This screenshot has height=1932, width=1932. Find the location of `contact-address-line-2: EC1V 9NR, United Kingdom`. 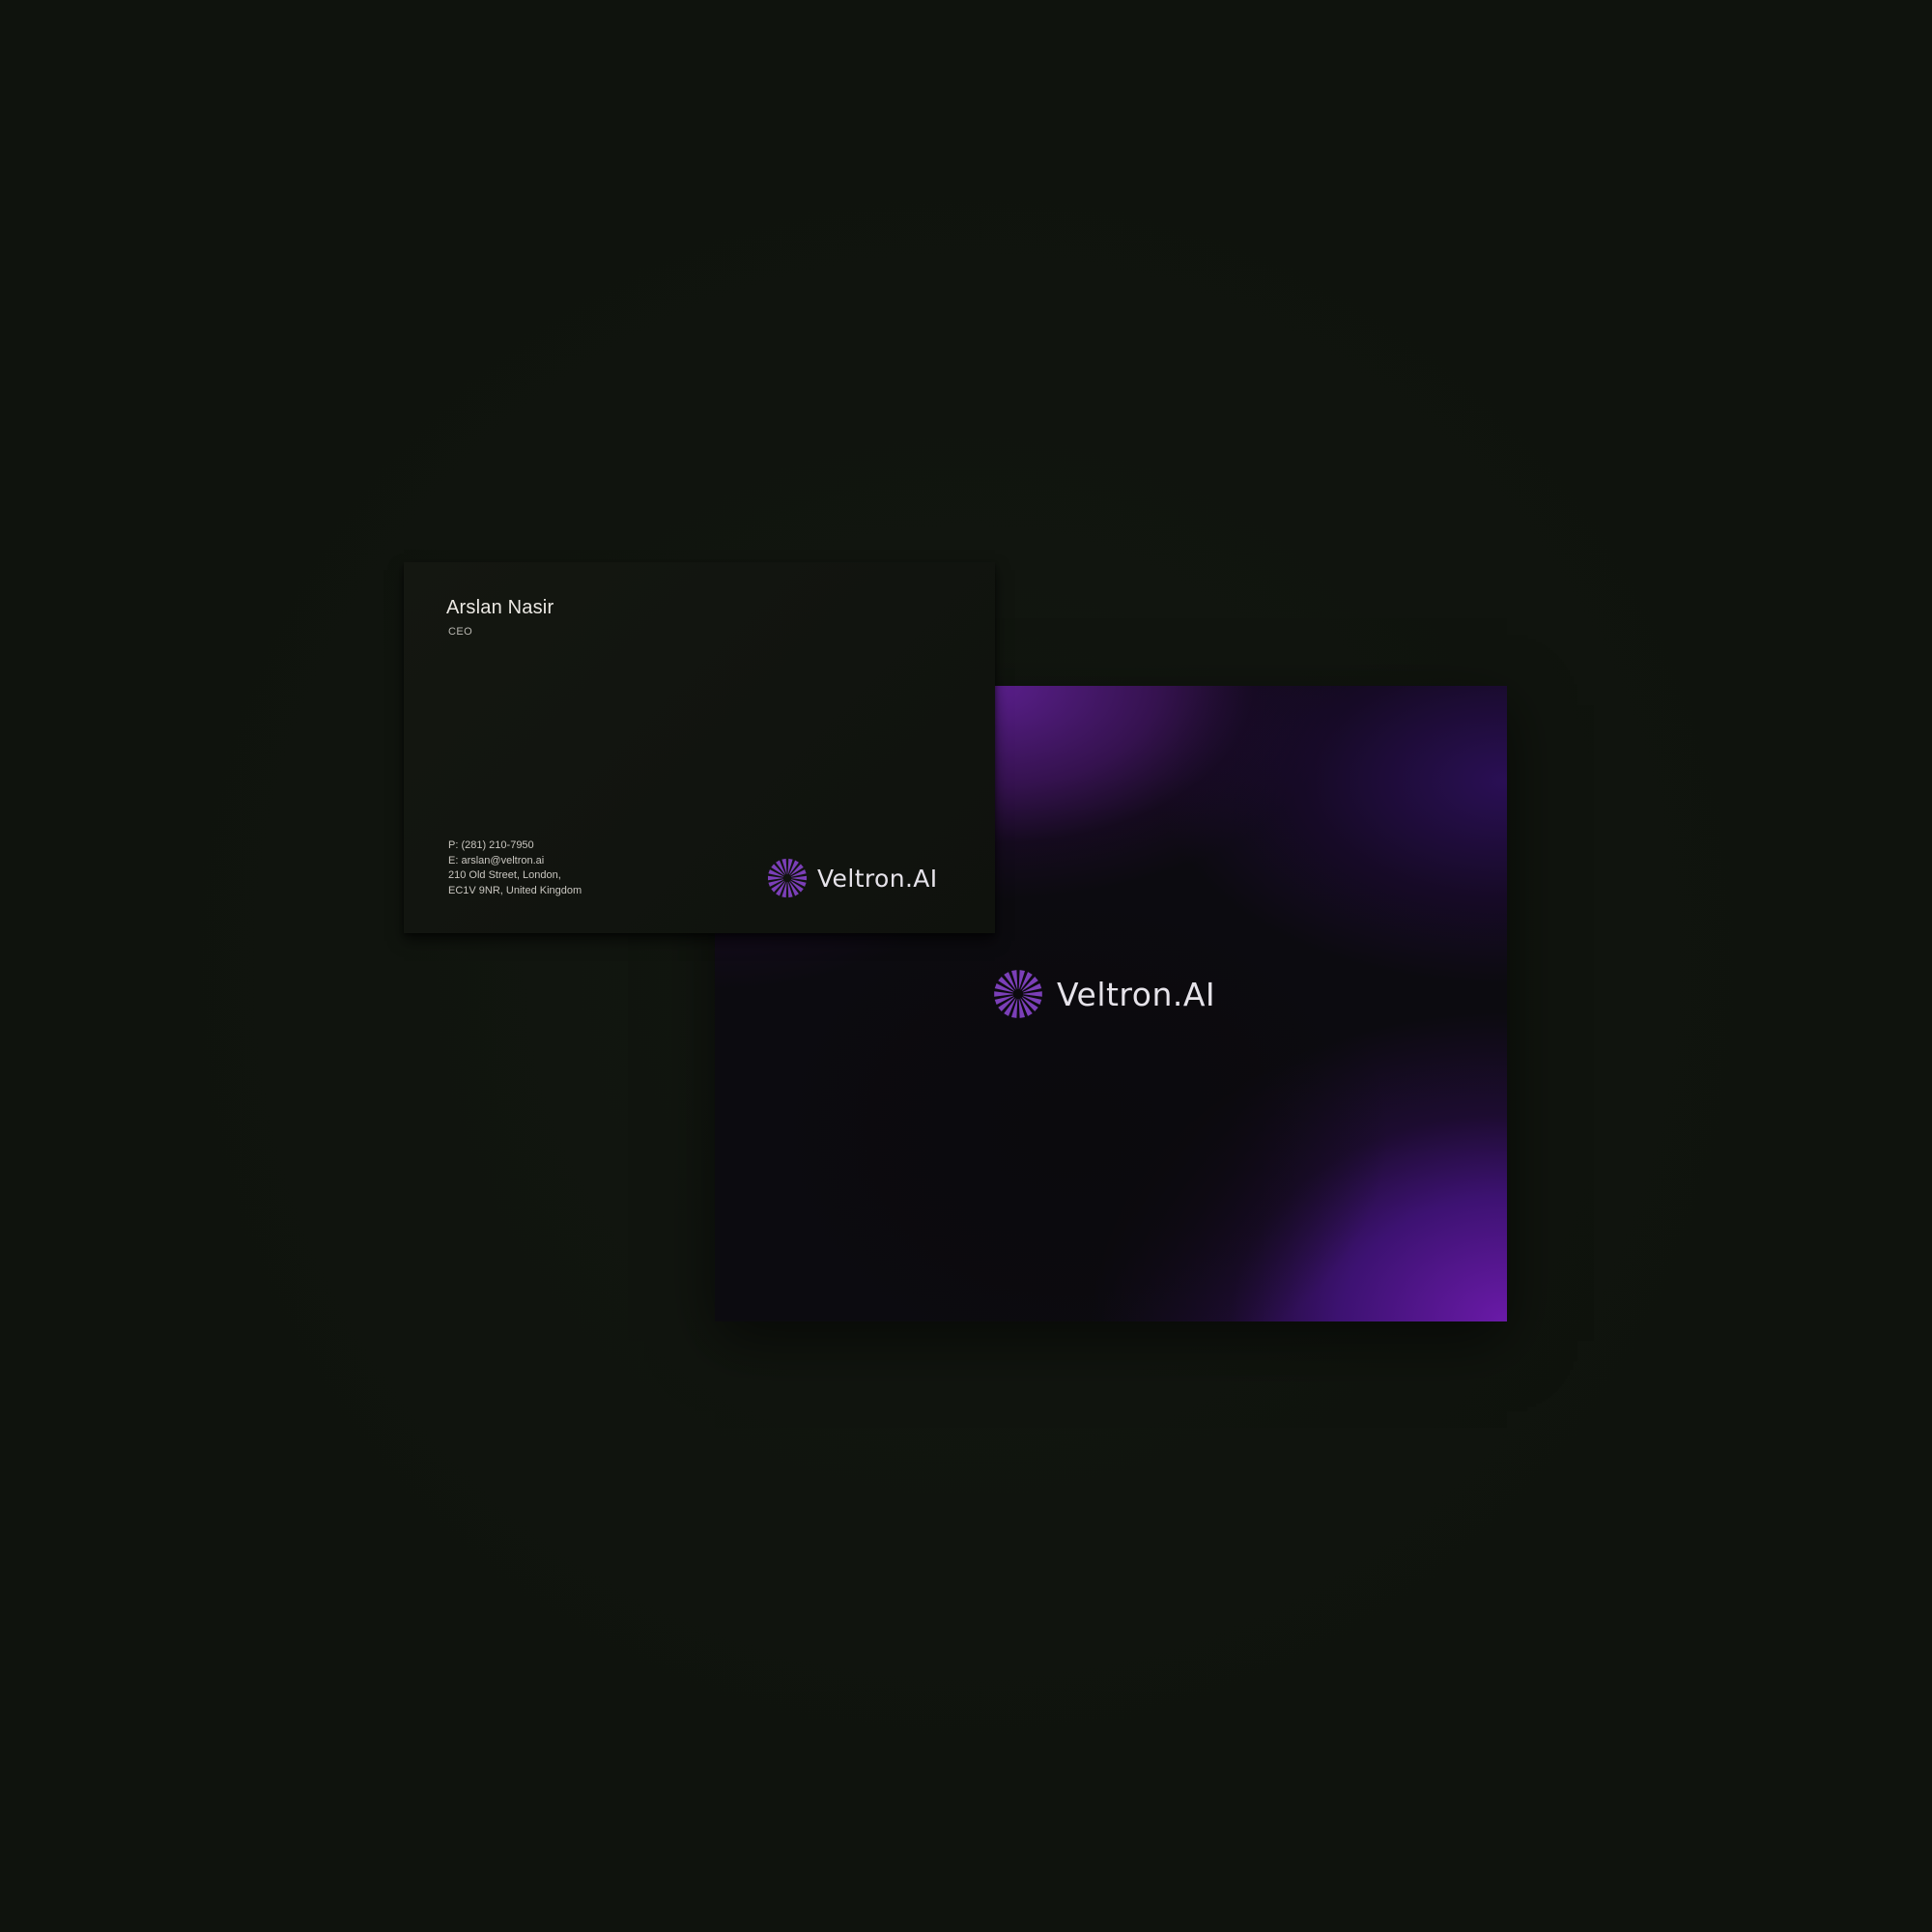

contact-address-line-2: EC1V 9NR, United Kingdom is located at coordinates (515, 890).